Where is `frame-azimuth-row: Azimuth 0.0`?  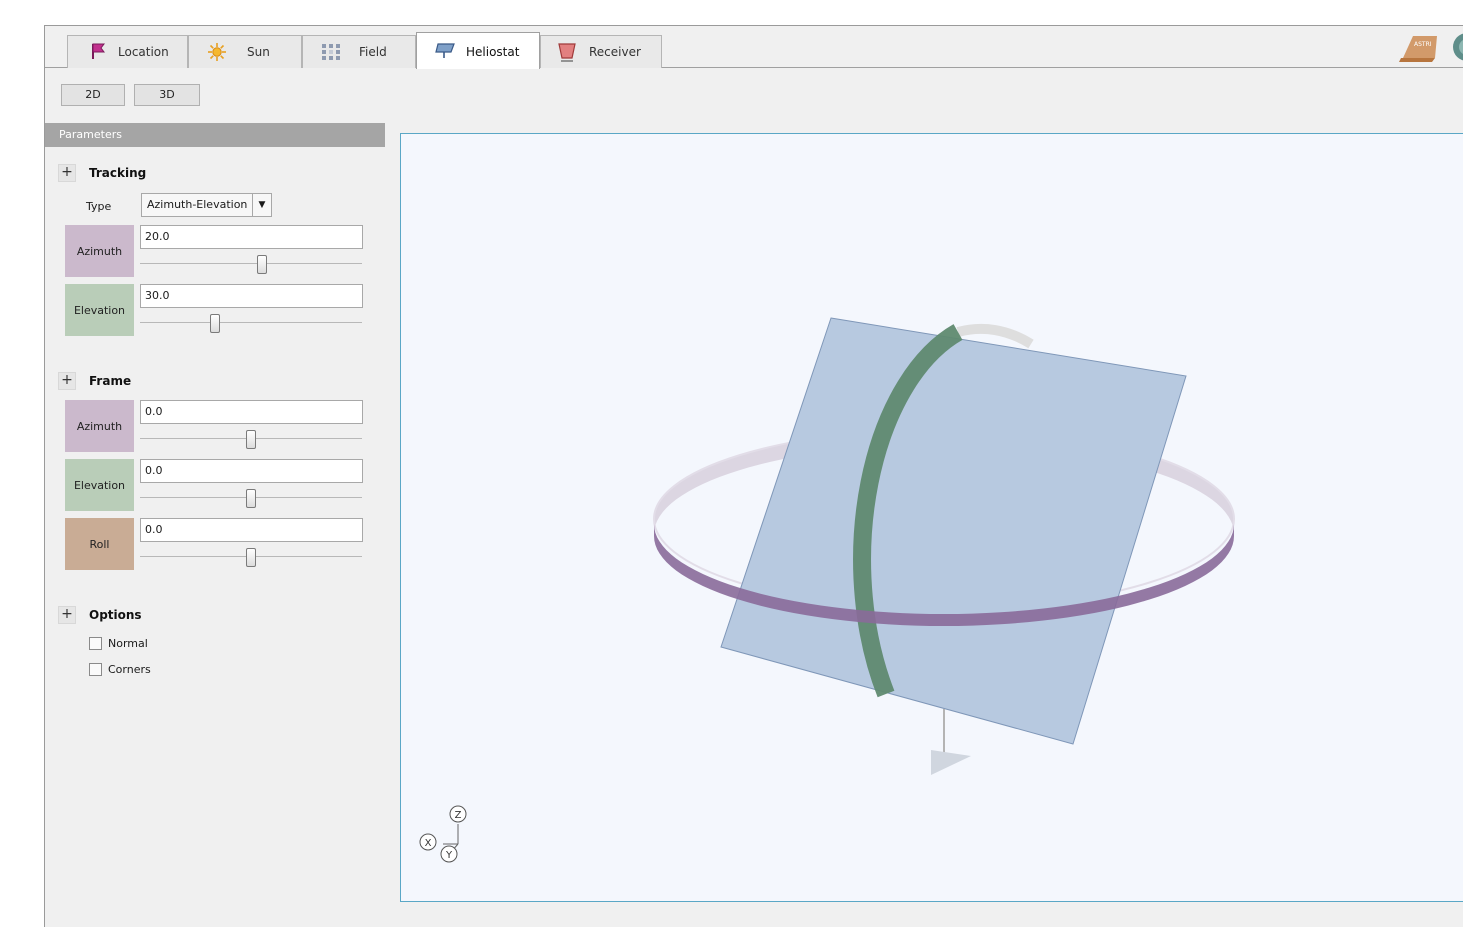 frame-azimuth-row: Azimuth 0.0 is located at coordinates (215, 426).